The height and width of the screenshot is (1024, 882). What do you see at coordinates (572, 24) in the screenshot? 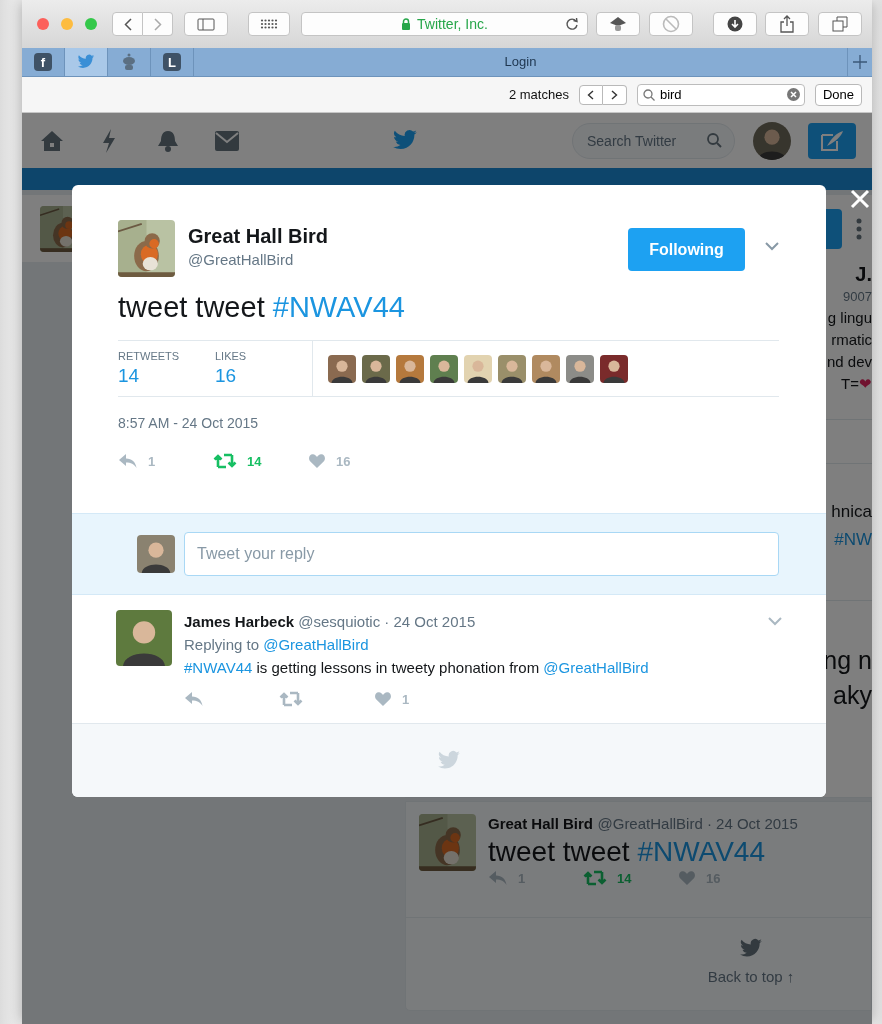
I see `reload-icon` at bounding box center [572, 24].